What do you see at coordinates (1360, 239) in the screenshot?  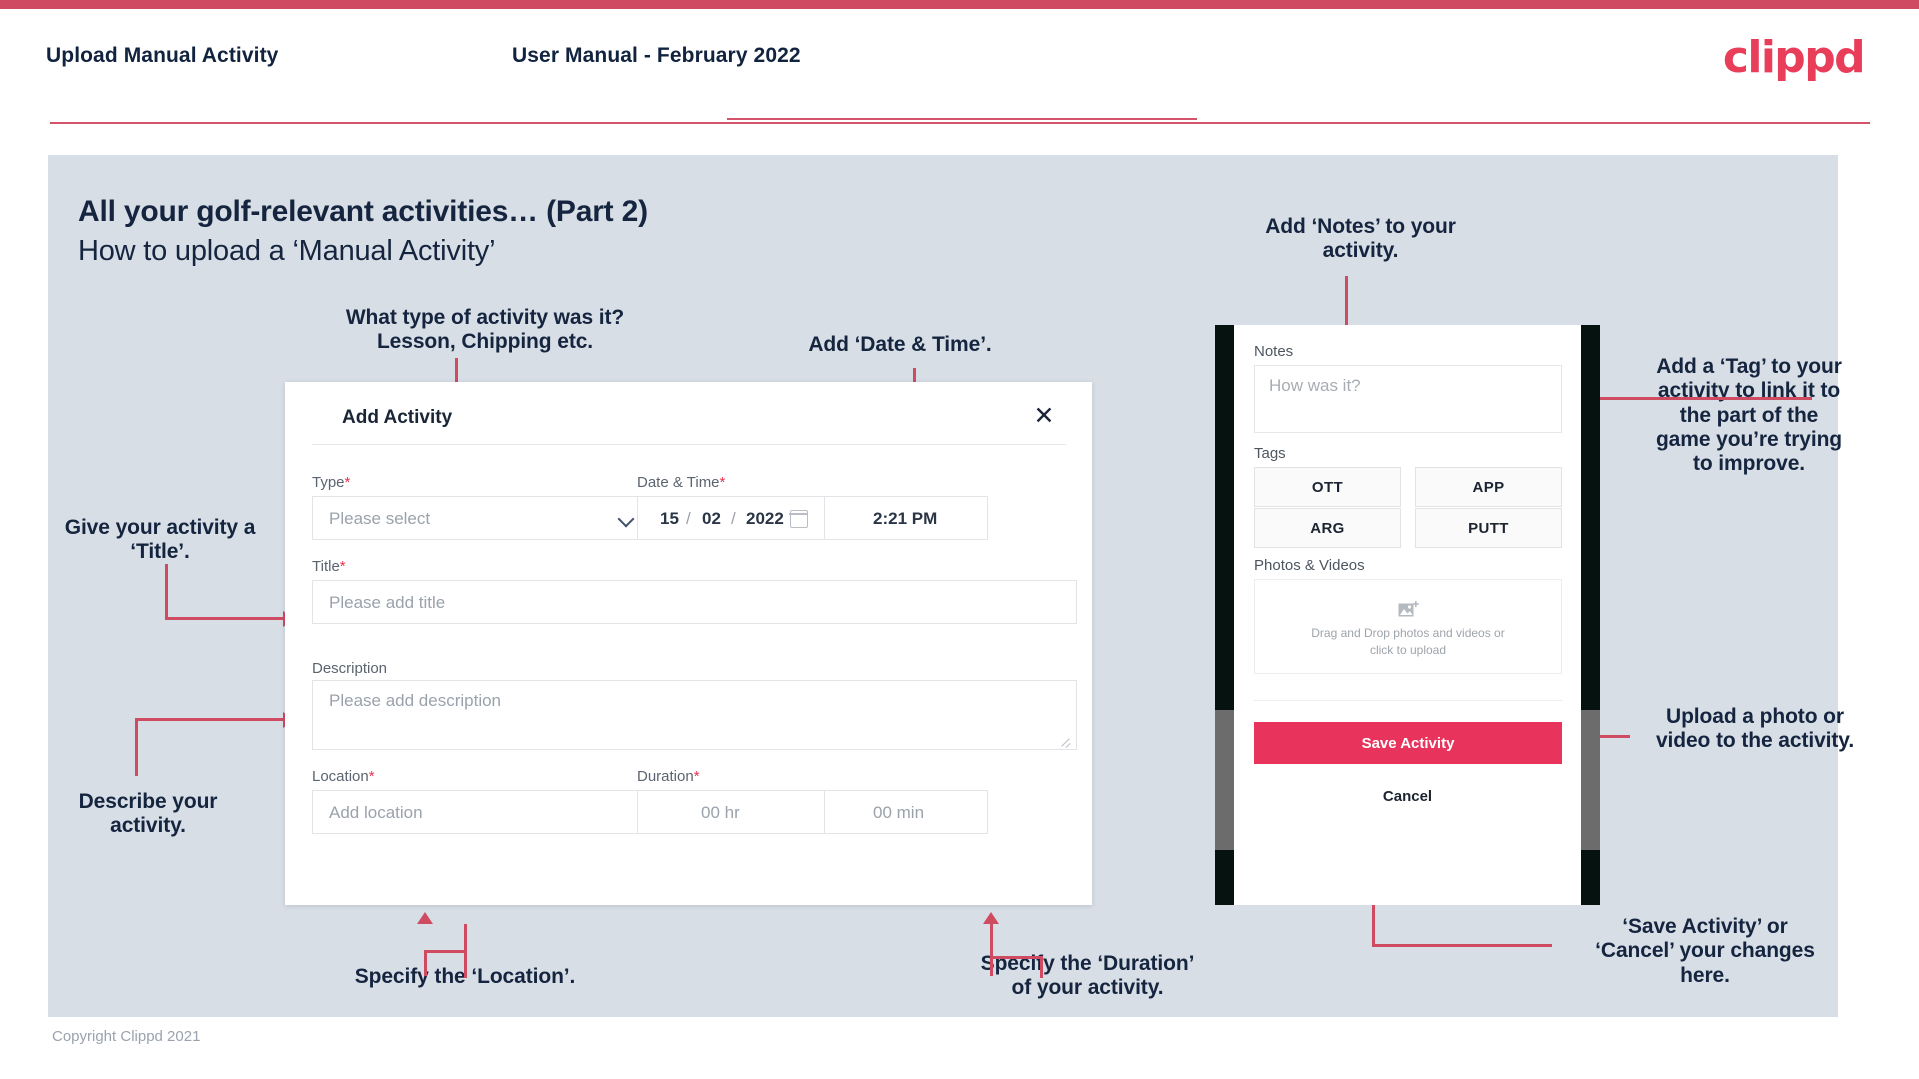 I see `annotation-notes: Add ‘Notes’ to your activity.` at bounding box center [1360, 239].